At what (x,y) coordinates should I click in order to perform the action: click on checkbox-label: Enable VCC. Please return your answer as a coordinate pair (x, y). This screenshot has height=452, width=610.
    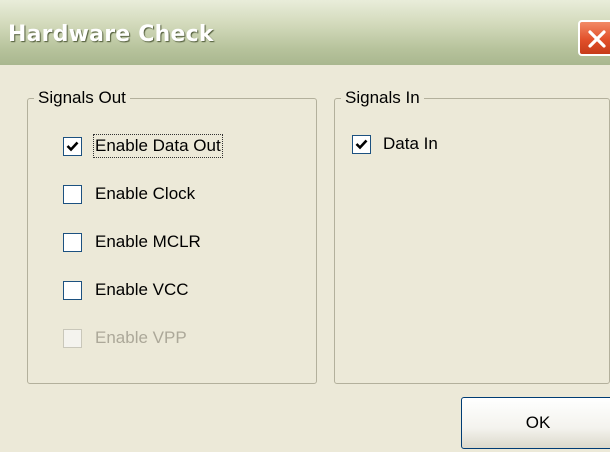
    Looking at the image, I should click on (142, 289).